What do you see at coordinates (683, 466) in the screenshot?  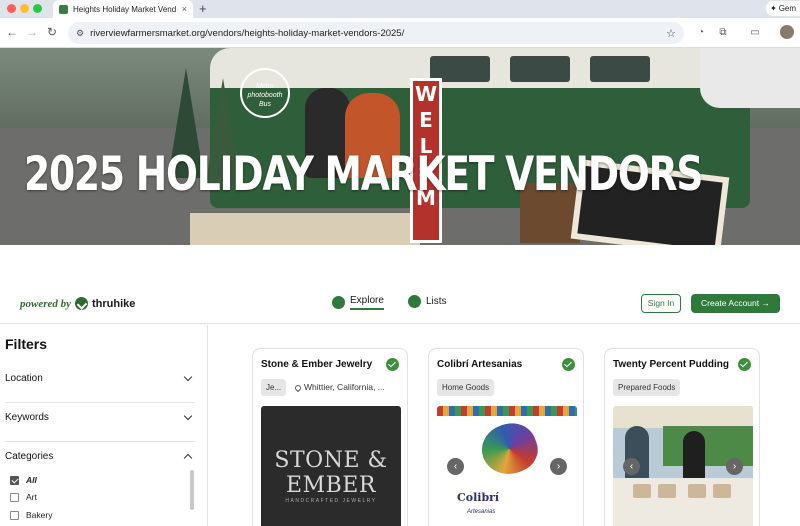 I see `vendor-image: ‹ ›` at bounding box center [683, 466].